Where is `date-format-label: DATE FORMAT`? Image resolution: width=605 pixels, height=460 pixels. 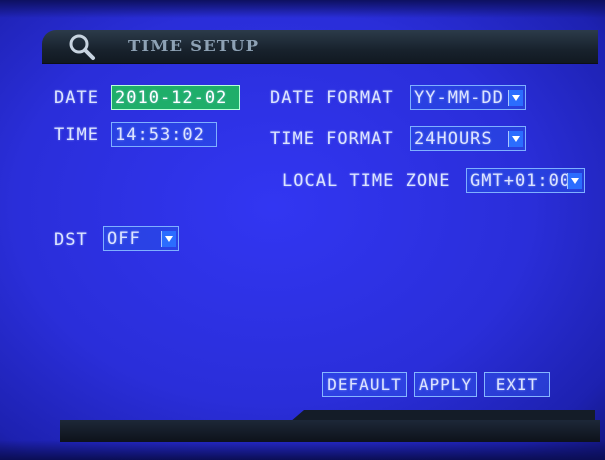
date-format-label: DATE FORMAT is located at coordinates (332, 98).